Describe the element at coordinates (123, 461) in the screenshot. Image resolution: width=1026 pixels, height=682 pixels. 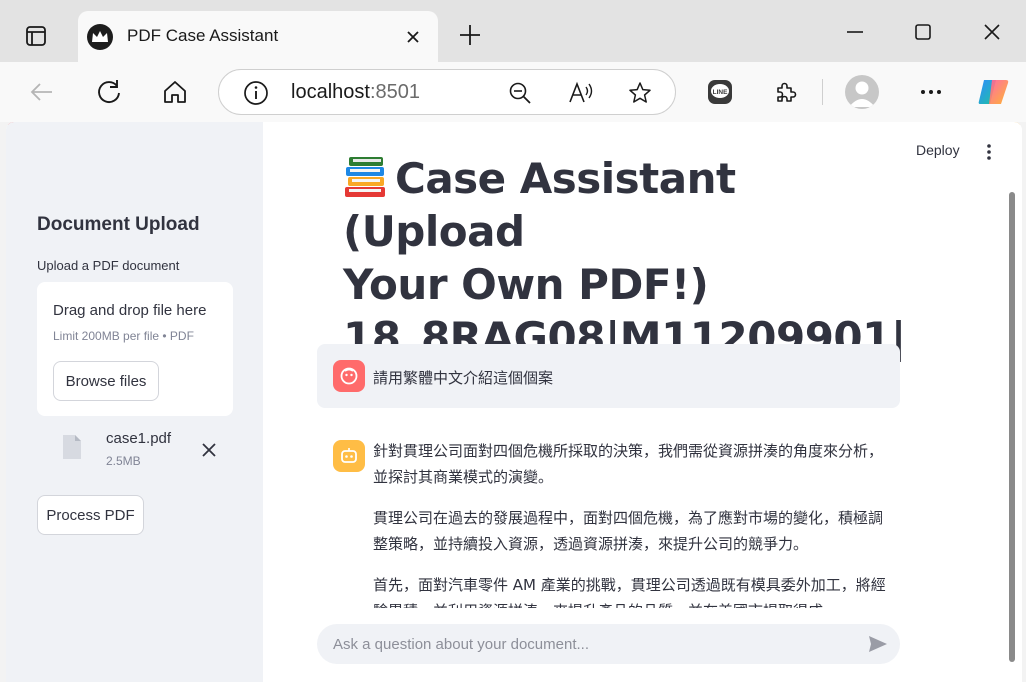
I see `file-size: 2.5MB` at that location.